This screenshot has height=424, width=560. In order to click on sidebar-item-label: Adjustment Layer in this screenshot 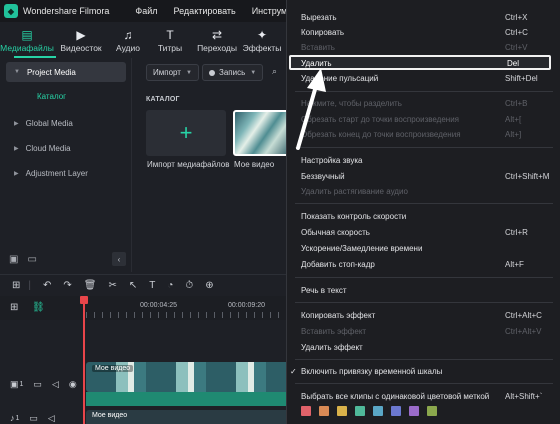, I will do `click(56, 173)`.